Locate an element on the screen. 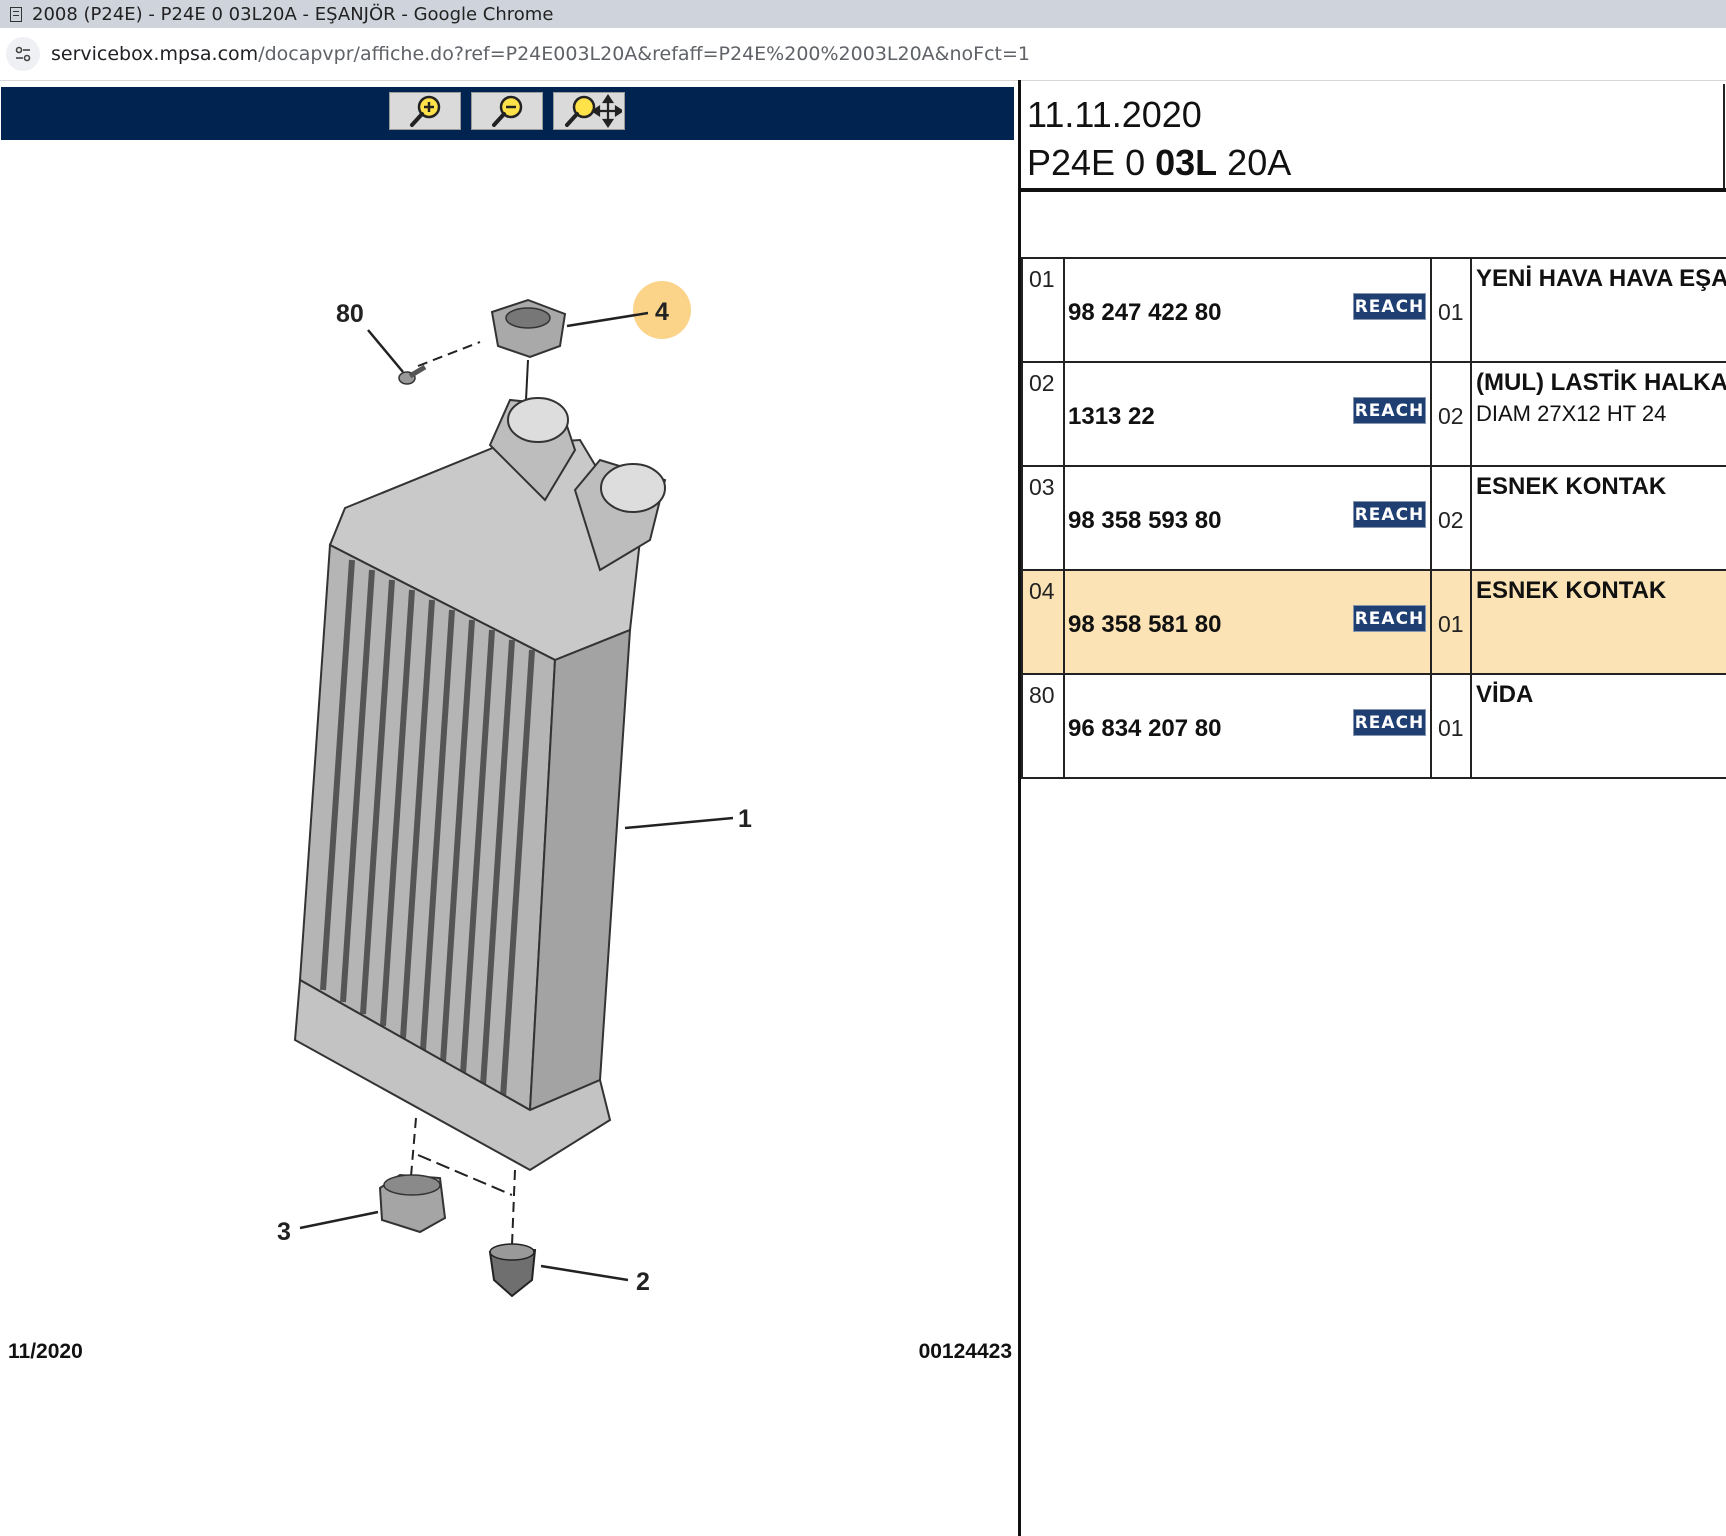 The height and width of the screenshot is (1536, 1726). row-index: 80 is located at coordinates (1042, 695).